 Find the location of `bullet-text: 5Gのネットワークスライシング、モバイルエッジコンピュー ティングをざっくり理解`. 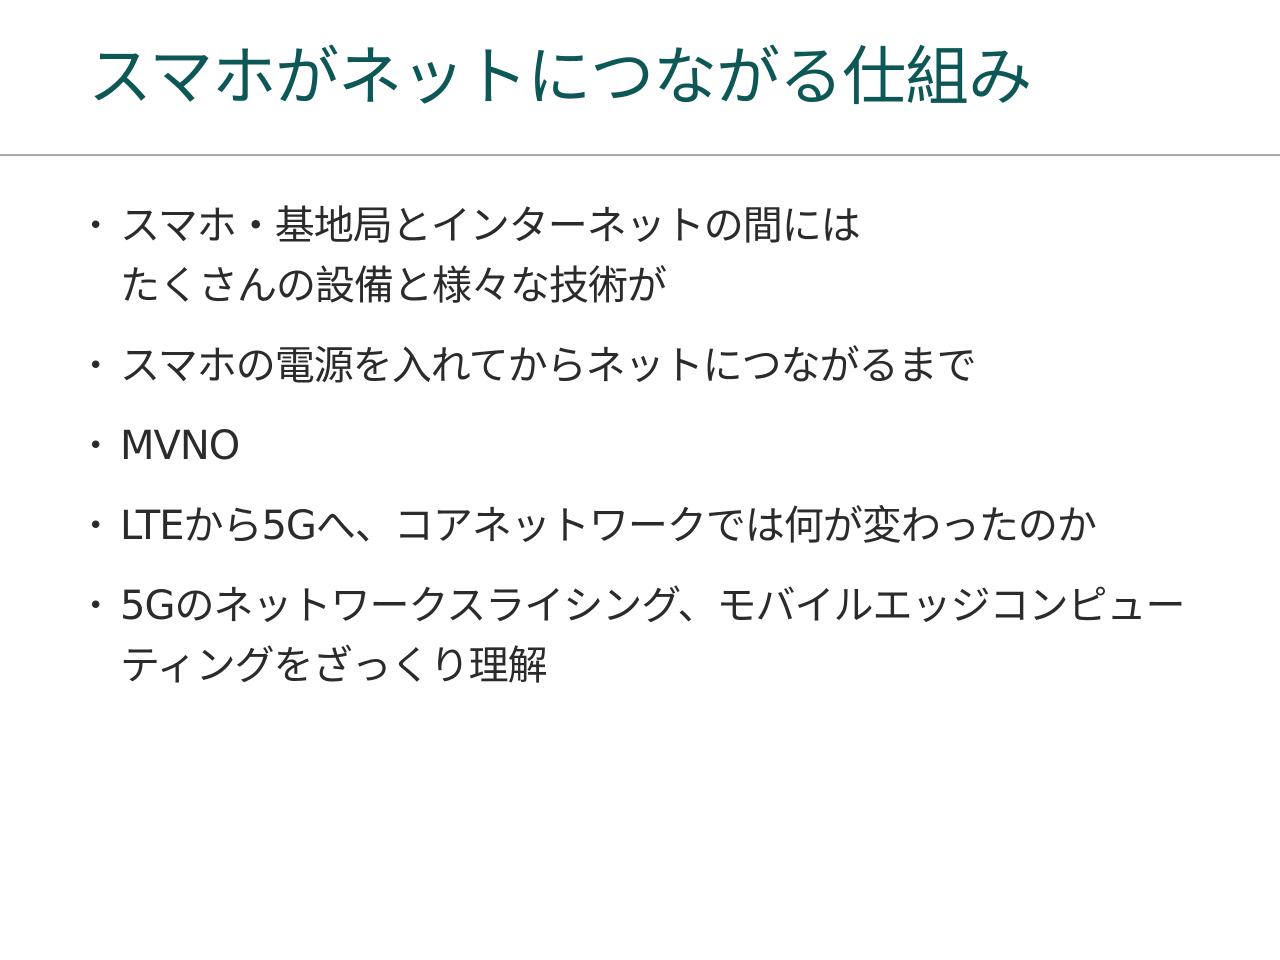

bullet-text: 5Gのネットワークスライシング、モバイルエッジコンピュー ティングをざっくり理解 is located at coordinates (652, 636).